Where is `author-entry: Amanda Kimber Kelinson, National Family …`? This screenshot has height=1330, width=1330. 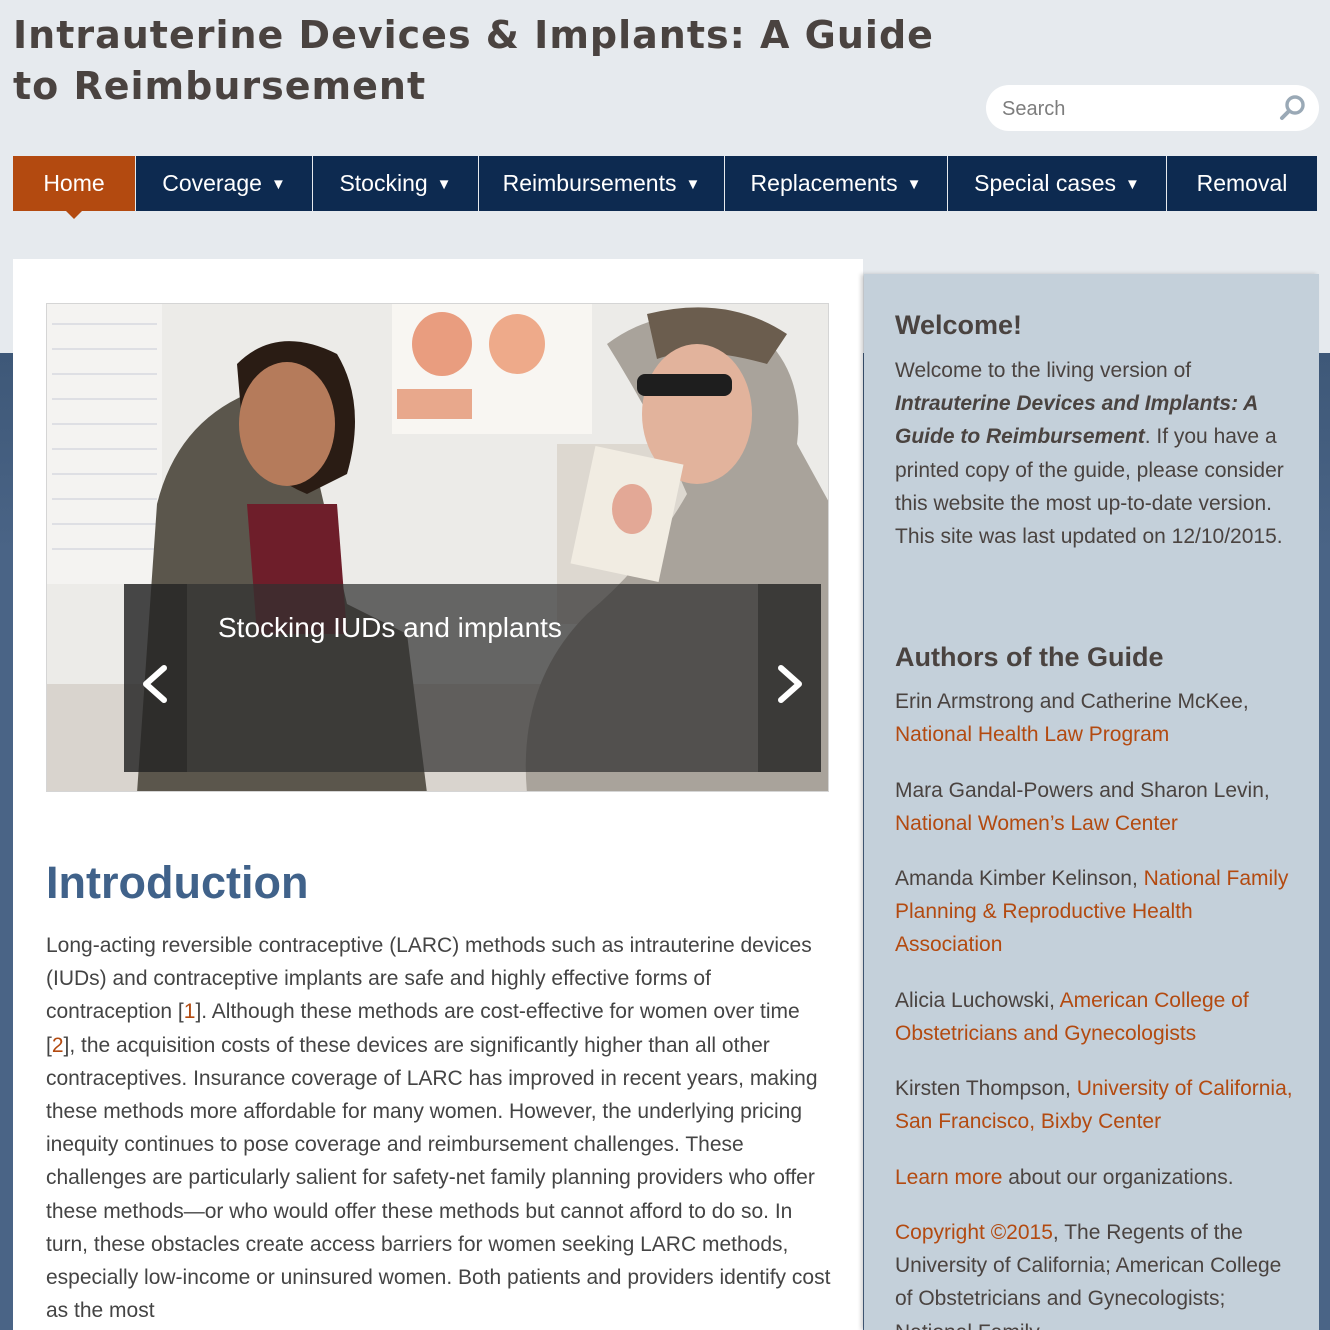
author-entry: Amanda Kimber Kelinson, National Family … is located at coordinates (1095, 912).